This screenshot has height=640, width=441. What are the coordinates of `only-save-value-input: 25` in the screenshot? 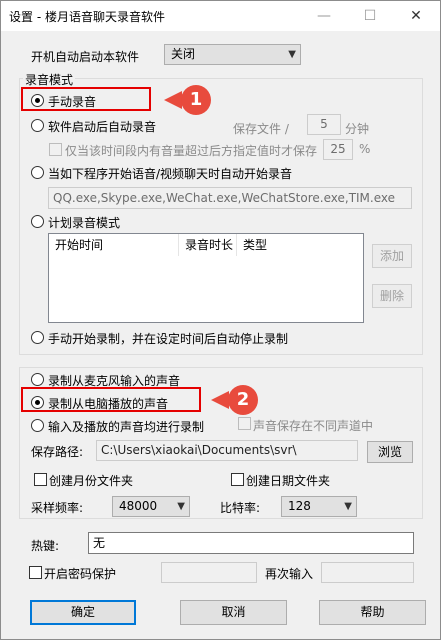 It's located at (338, 149).